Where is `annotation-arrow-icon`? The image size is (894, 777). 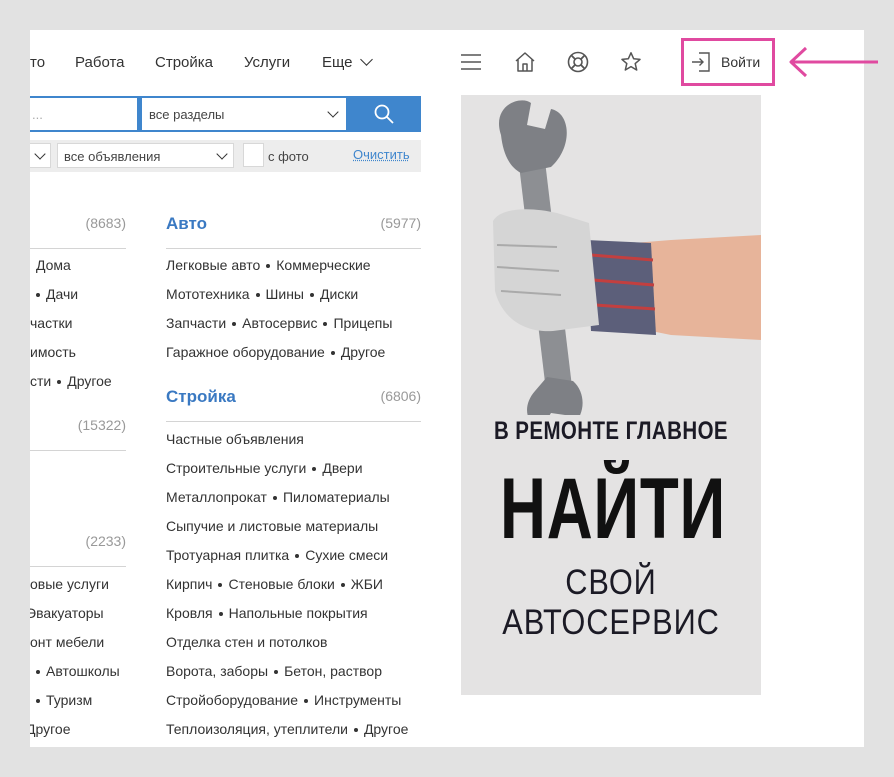
annotation-arrow-icon is located at coordinates (833, 62).